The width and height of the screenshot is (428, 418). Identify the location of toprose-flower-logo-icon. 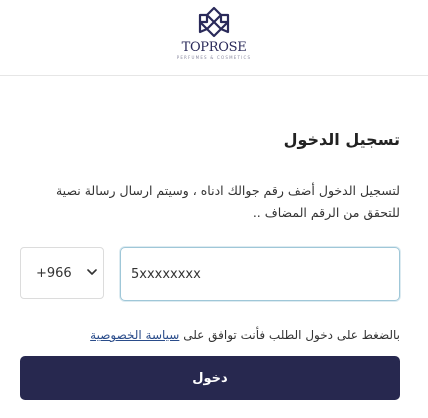
(214, 22).